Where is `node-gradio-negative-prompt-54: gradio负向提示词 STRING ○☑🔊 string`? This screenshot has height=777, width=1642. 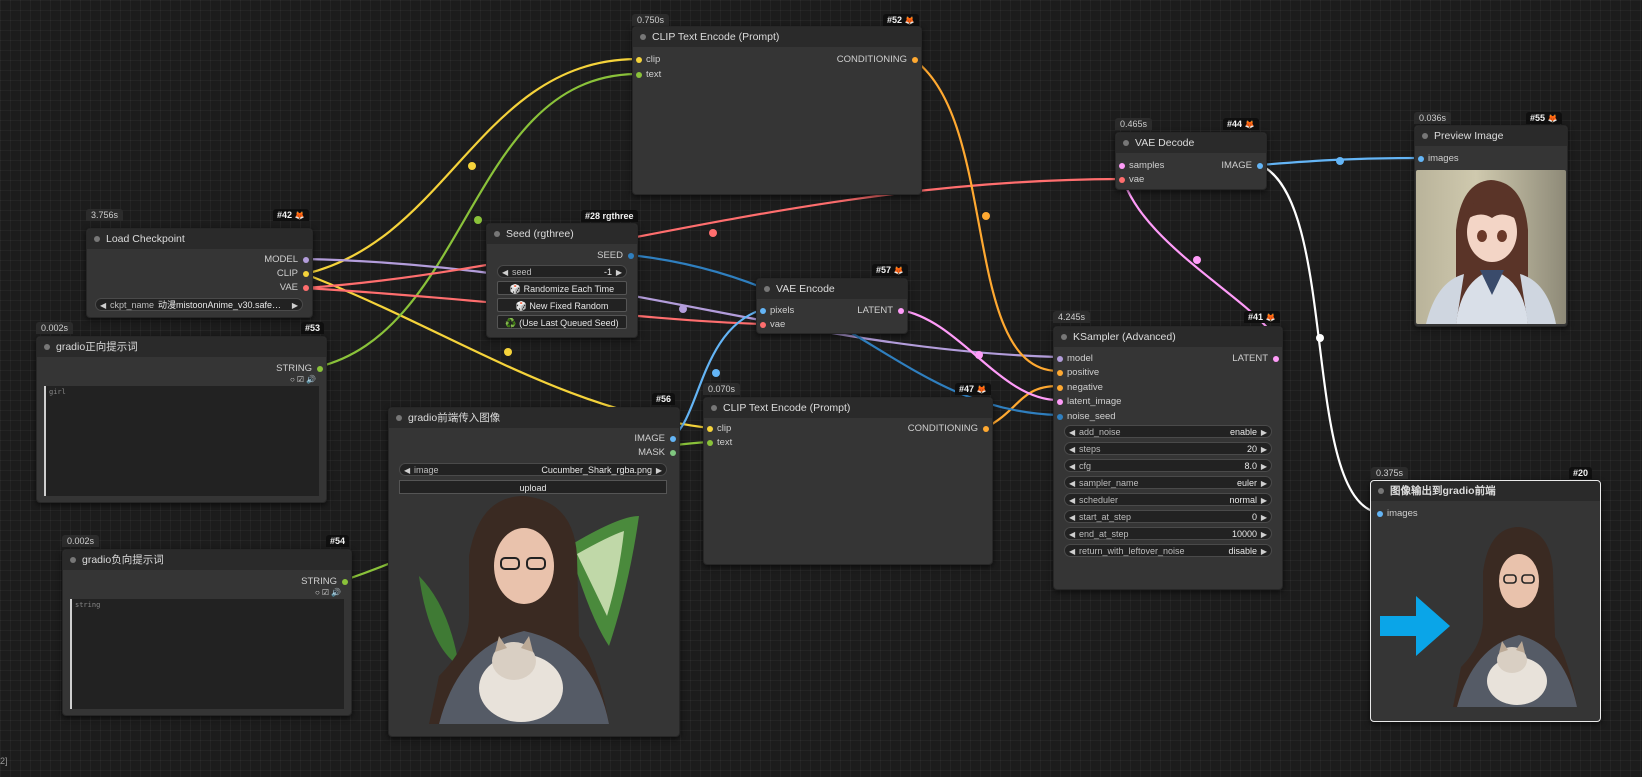
node-gradio-negative-prompt-54: gradio负向提示词 STRING ○☑🔊 string is located at coordinates (207, 632).